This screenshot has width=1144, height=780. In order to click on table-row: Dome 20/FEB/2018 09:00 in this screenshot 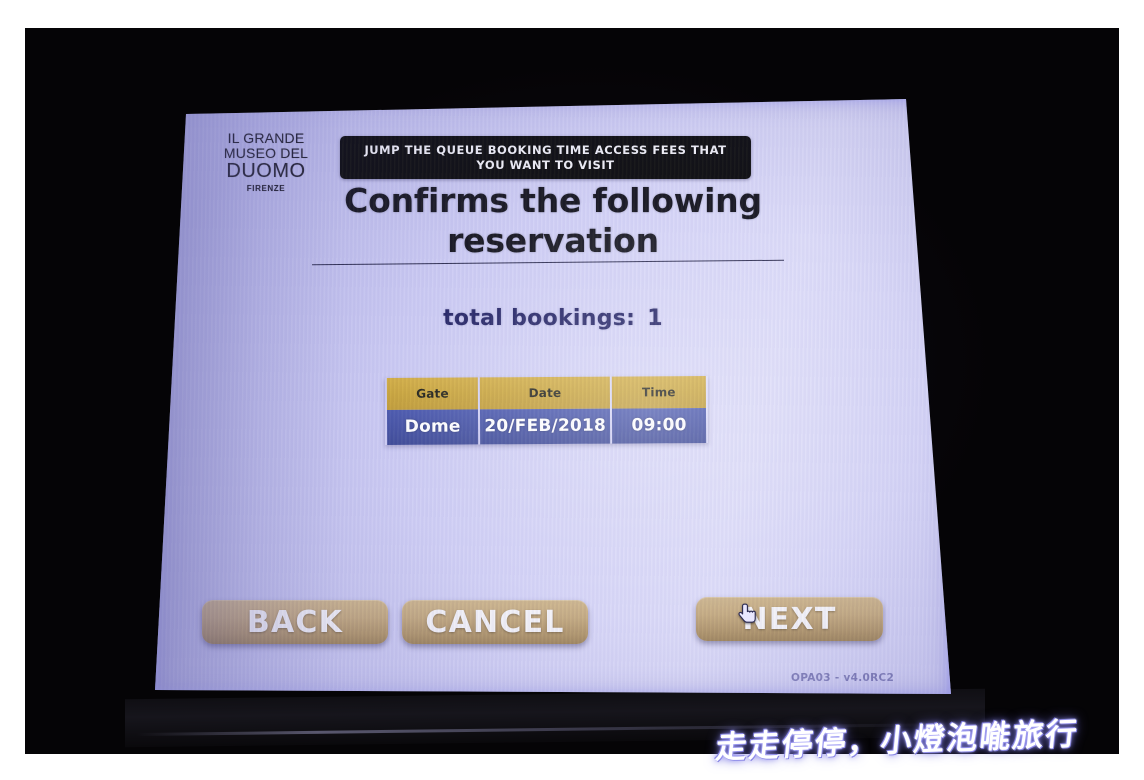, I will do `click(546, 426)`.